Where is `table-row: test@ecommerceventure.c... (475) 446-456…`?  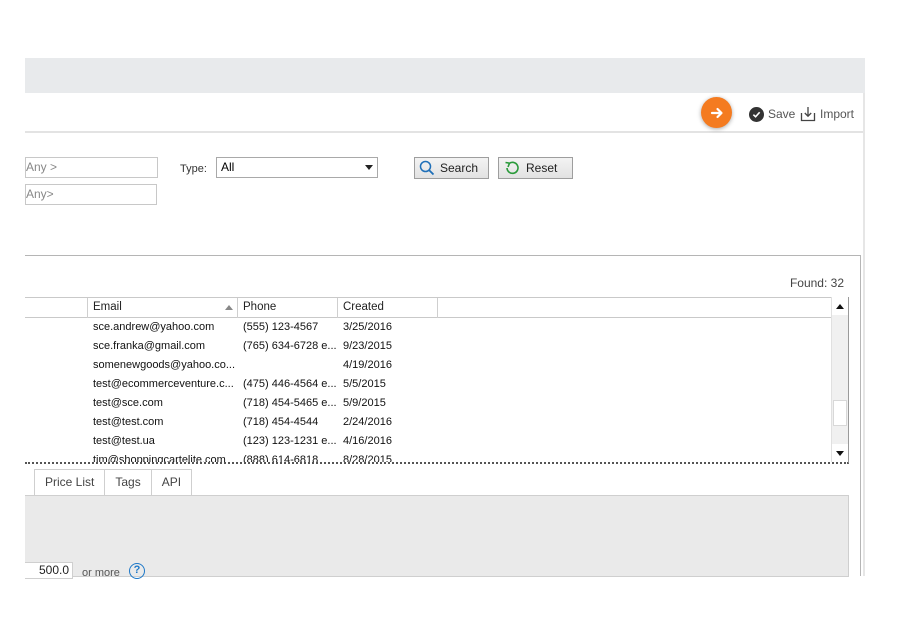 table-row: test@ecommerceventure.c... (475) 446-456… is located at coordinates (428, 384).